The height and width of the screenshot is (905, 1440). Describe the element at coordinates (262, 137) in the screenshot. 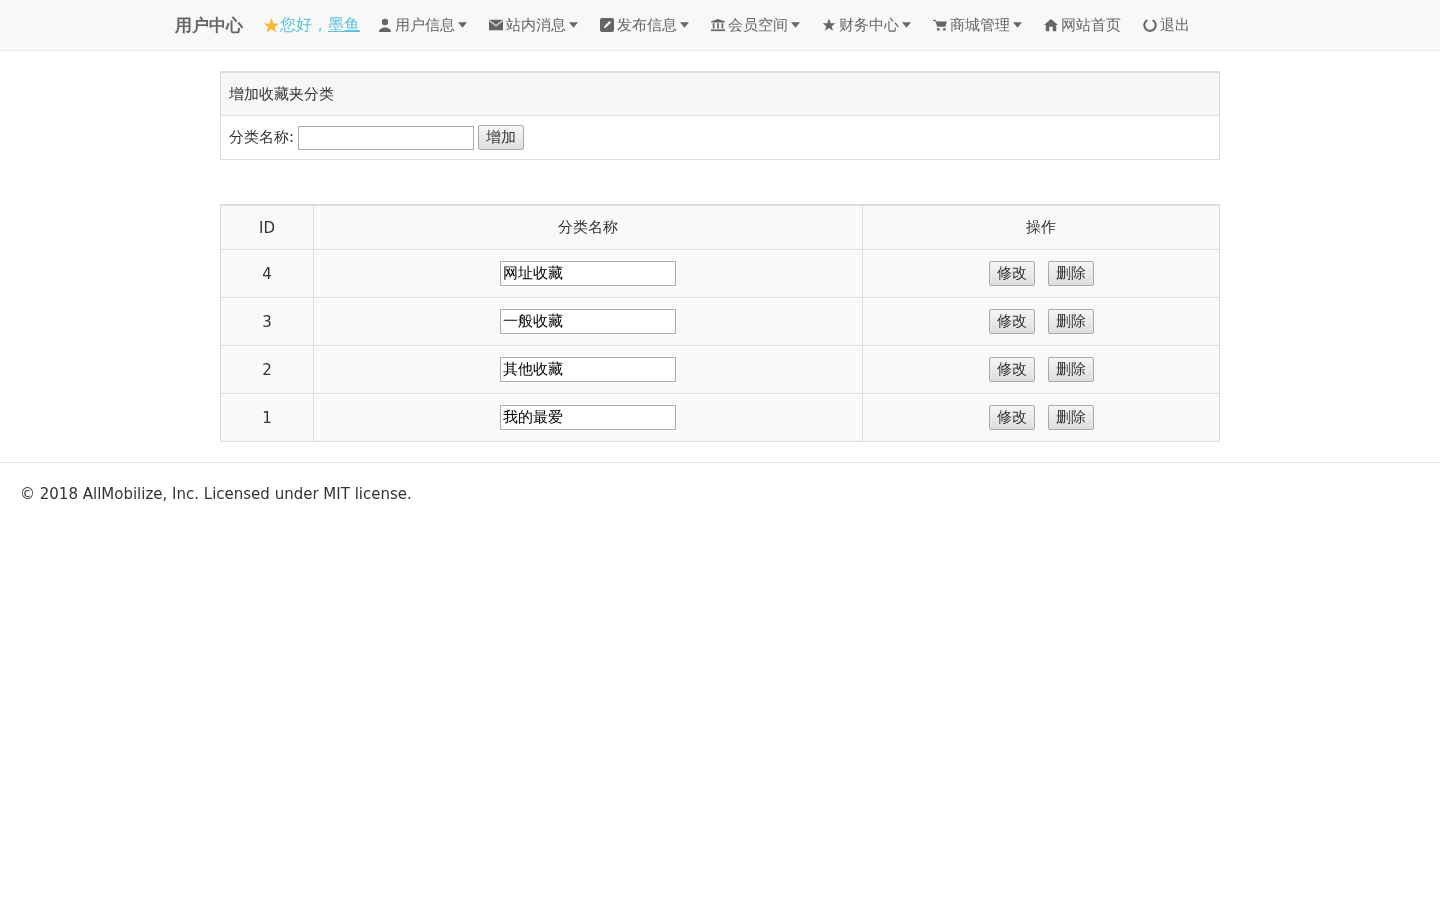

I see `field-label: 分类名称:` at that location.